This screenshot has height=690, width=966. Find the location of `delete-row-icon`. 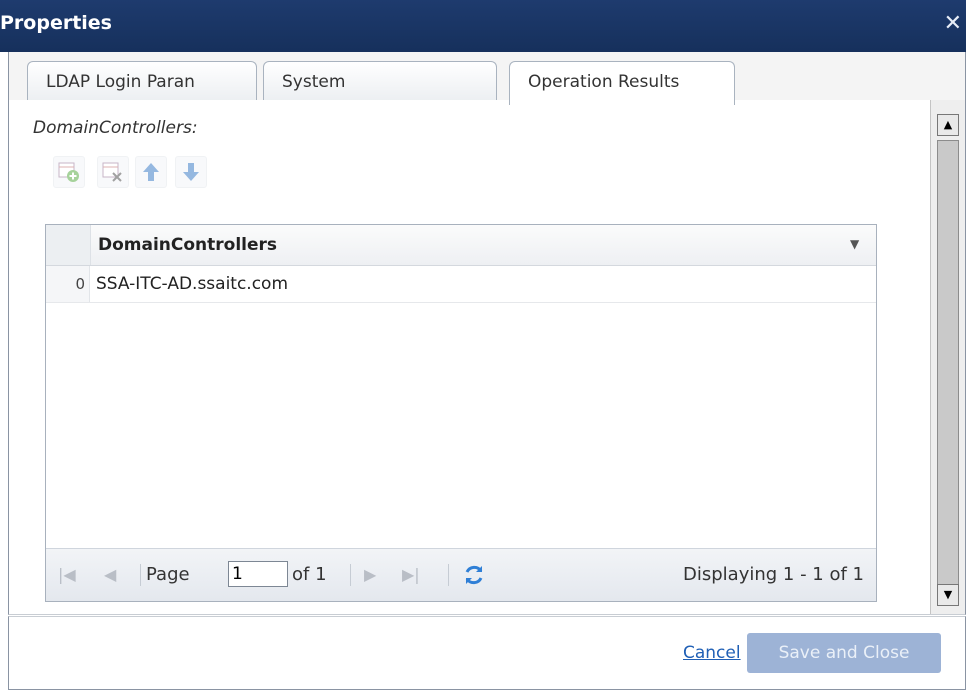

delete-row-icon is located at coordinates (112, 172).